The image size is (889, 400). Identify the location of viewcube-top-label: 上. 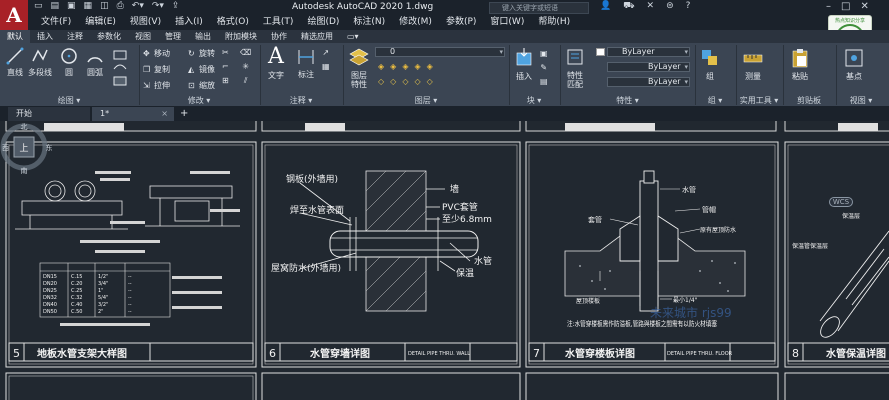
(23, 148).